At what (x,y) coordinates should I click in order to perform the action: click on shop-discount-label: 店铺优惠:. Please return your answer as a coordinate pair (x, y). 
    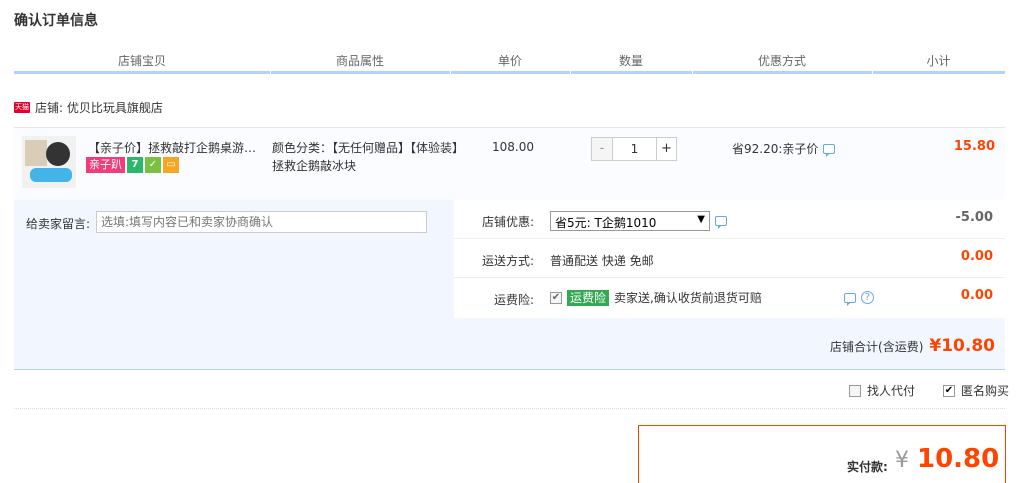
    Looking at the image, I should click on (508, 222).